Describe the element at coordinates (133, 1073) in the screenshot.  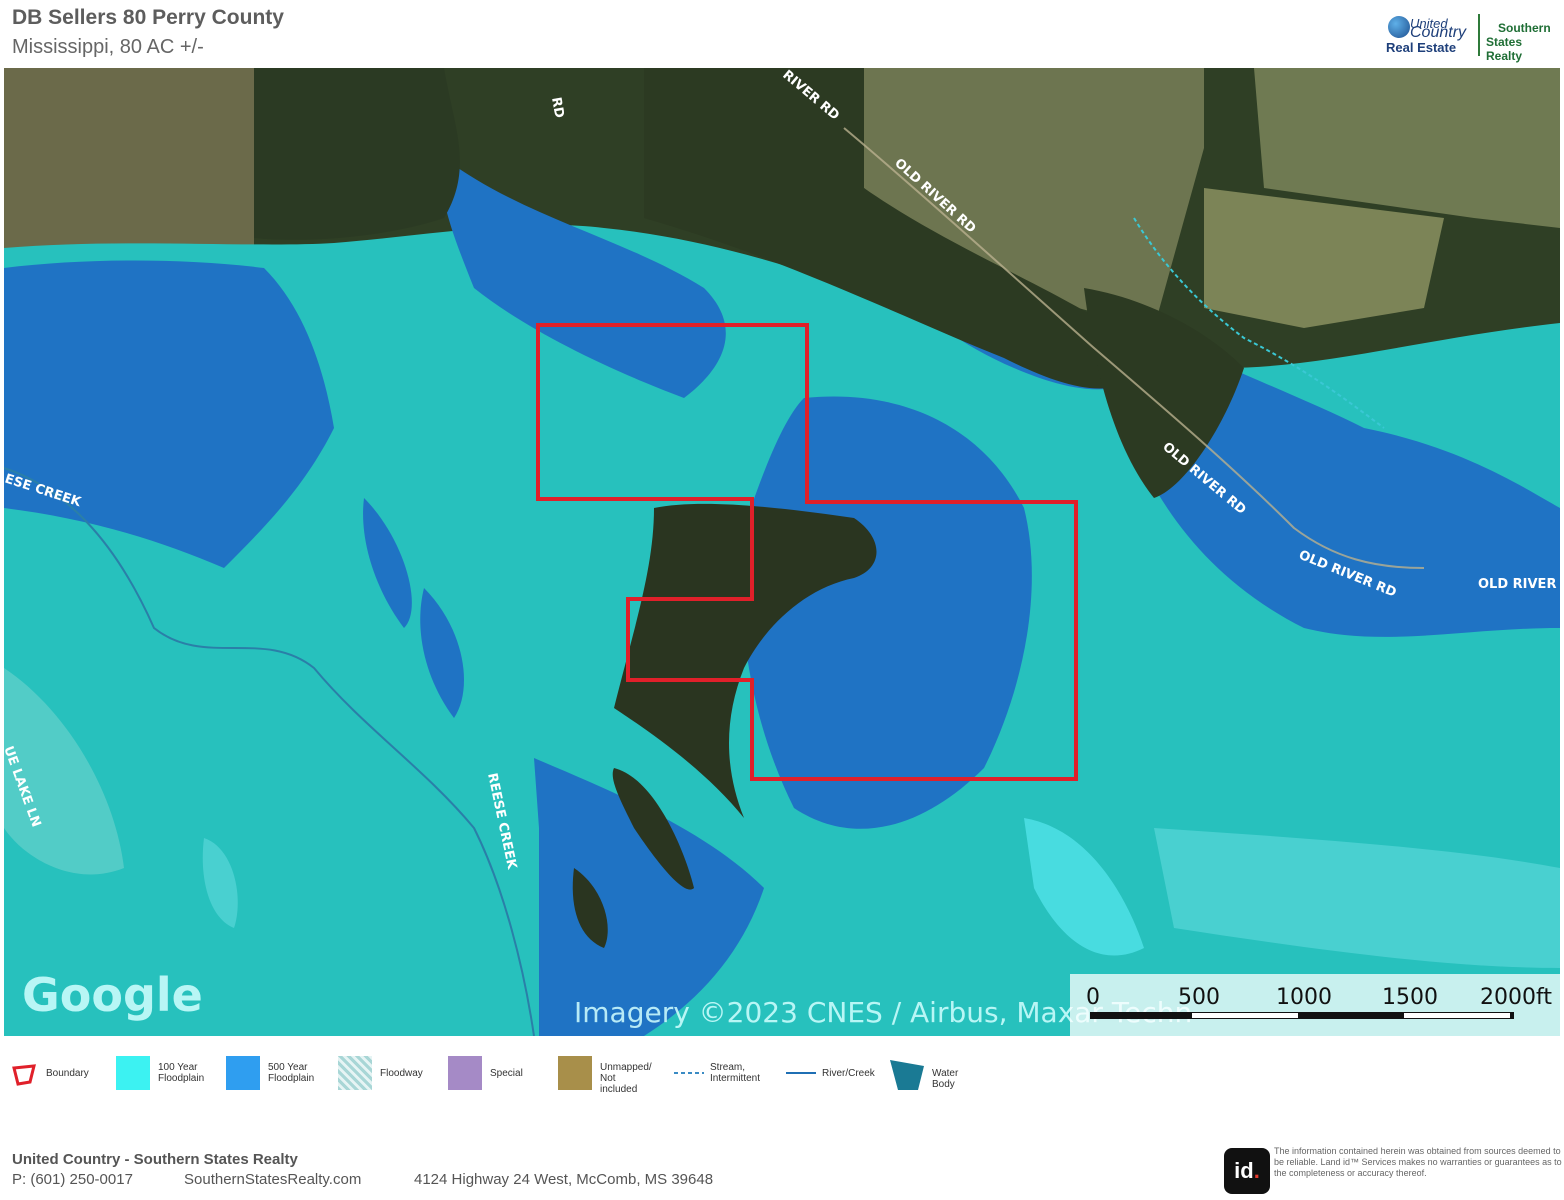
I see `floodplain-100-swatch` at that location.